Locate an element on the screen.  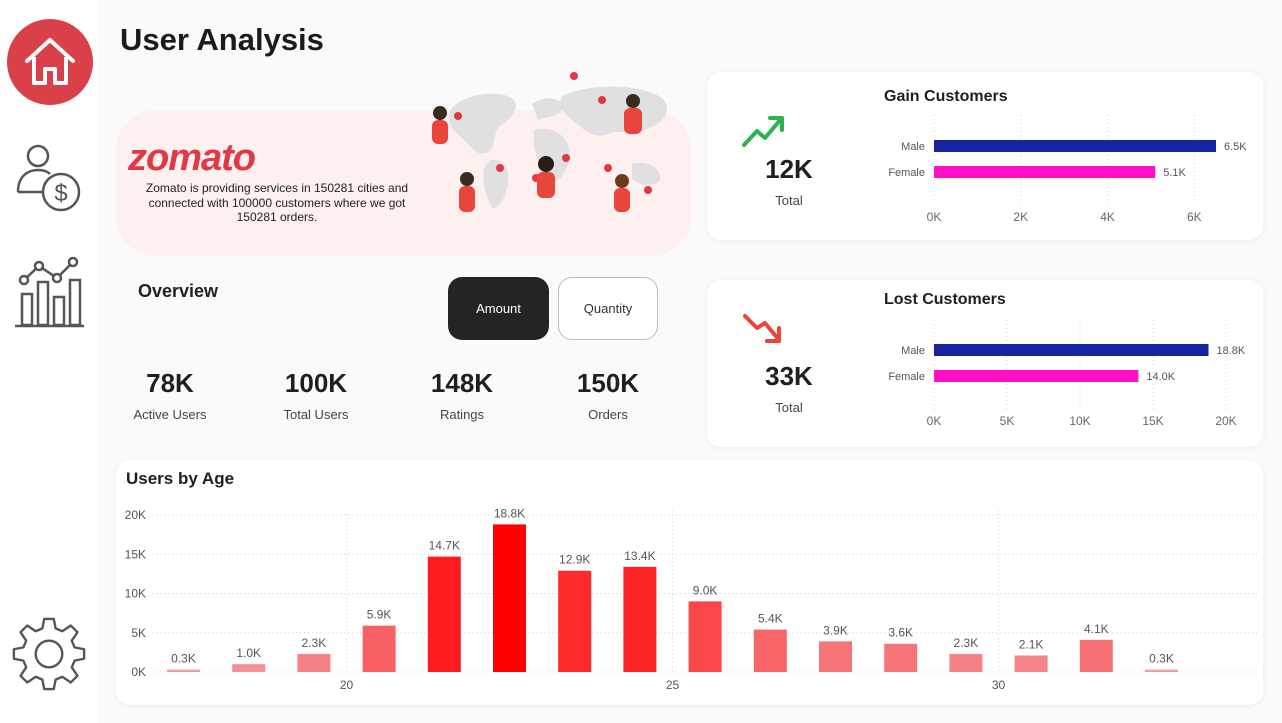
x-tick-label: 20 is located at coordinates (347, 685).